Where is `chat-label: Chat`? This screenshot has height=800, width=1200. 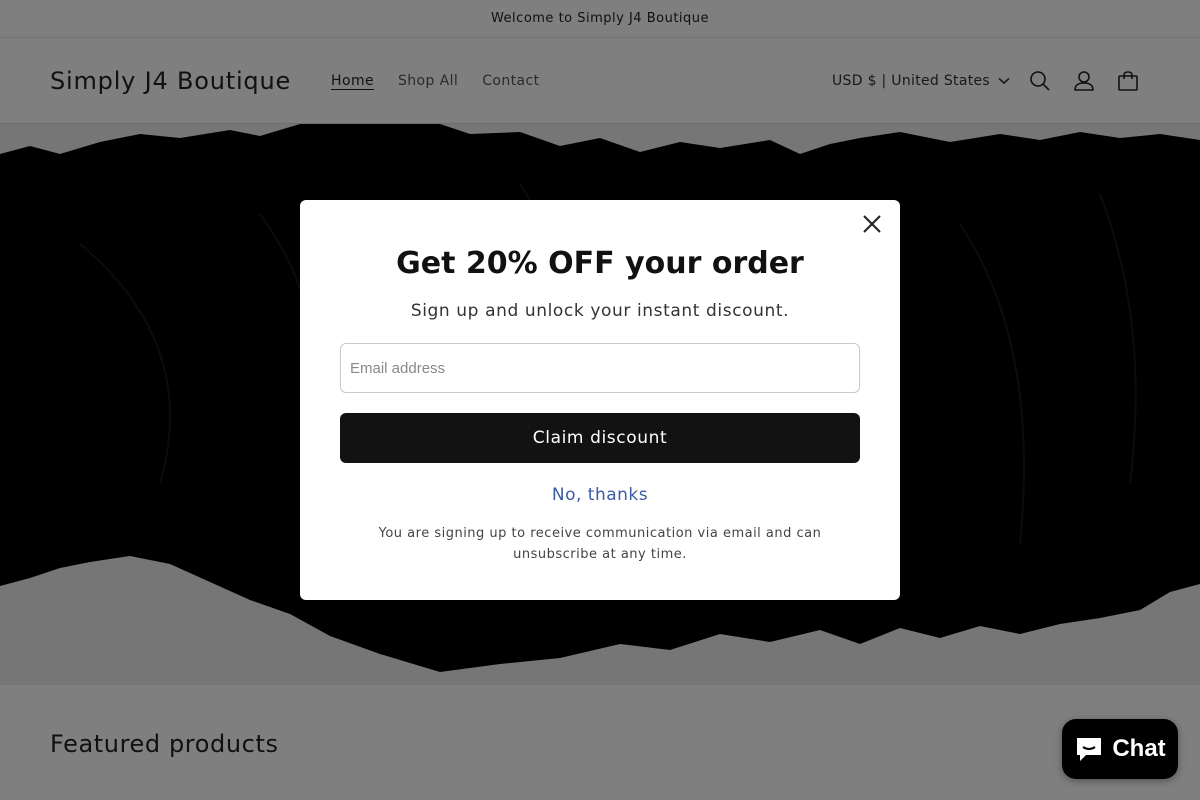 chat-label: Chat is located at coordinates (1139, 748).